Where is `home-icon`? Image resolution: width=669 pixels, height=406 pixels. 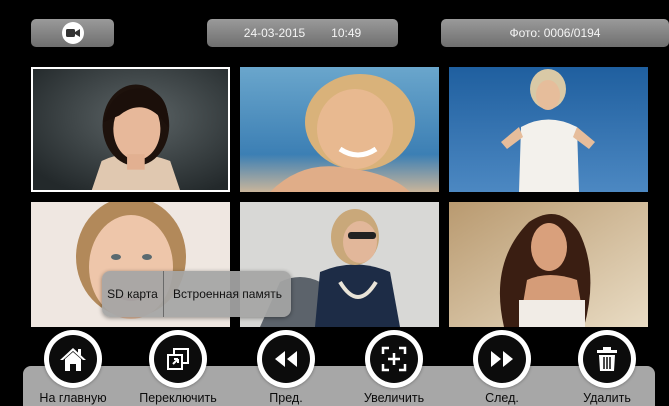 home-icon is located at coordinates (73, 359).